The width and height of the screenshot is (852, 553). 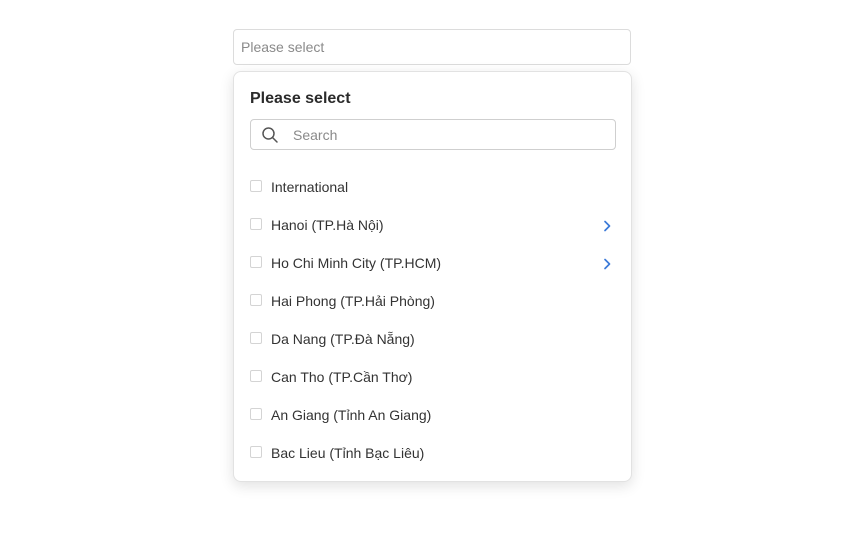 What do you see at coordinates (433, 453) in the screenshot?
I see `option-bac-lieu: Bac Lieu (Tỉnh Bạc Liêu)` at bounding box center [433, 453].